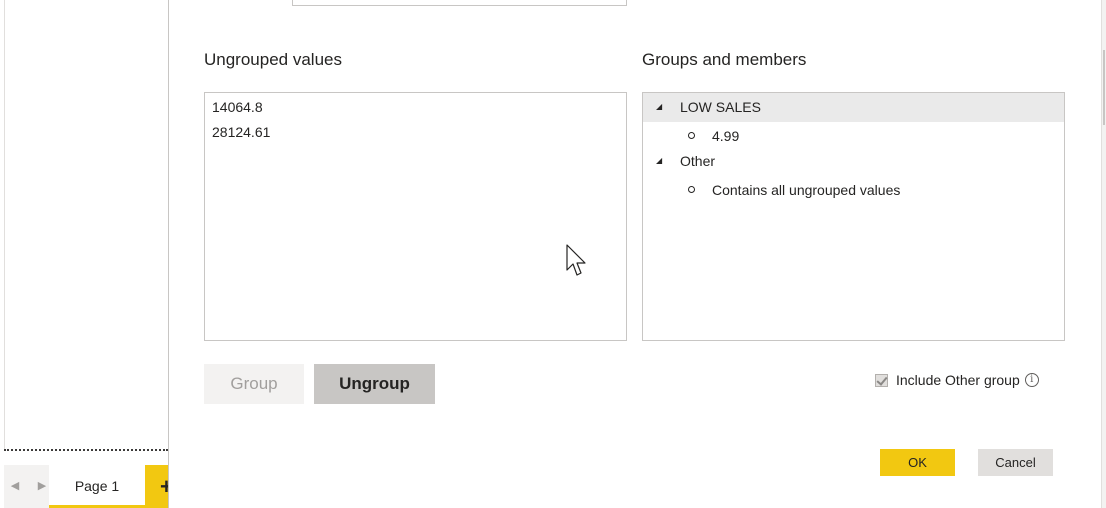  What do you see at coordinates (724, 59) in the screenshot?
I see `groups-members-title: Groups and members` at bounding box center [724, 59].